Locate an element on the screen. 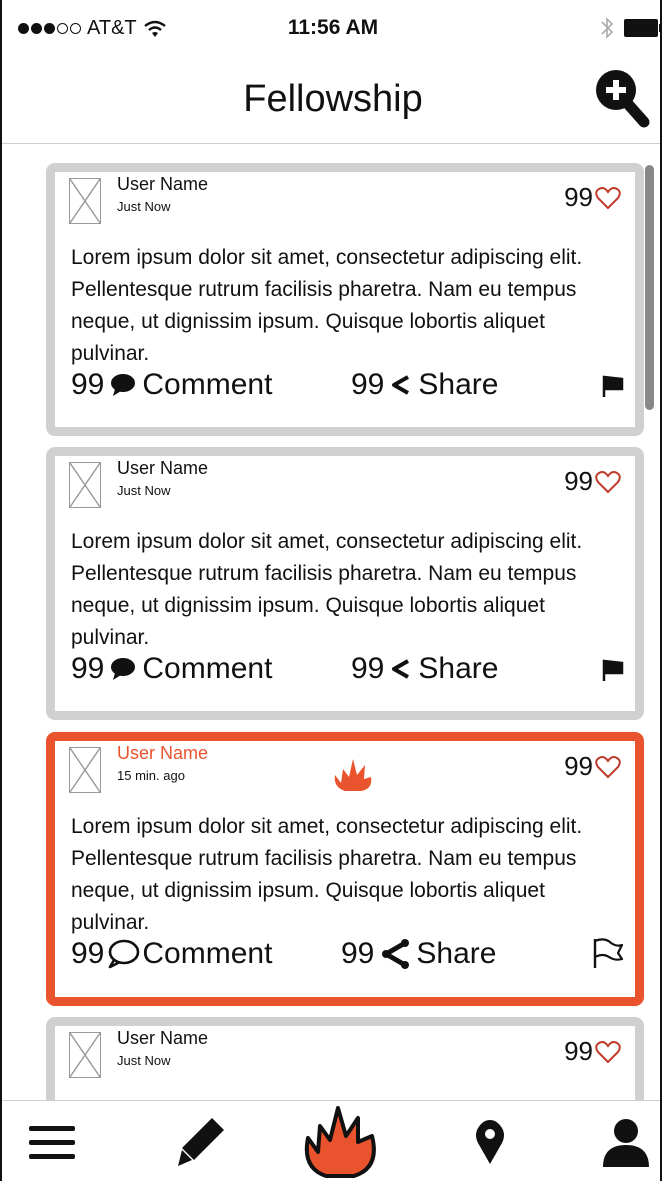  clock: 11:56 AM is located at coordinates (333, 27).